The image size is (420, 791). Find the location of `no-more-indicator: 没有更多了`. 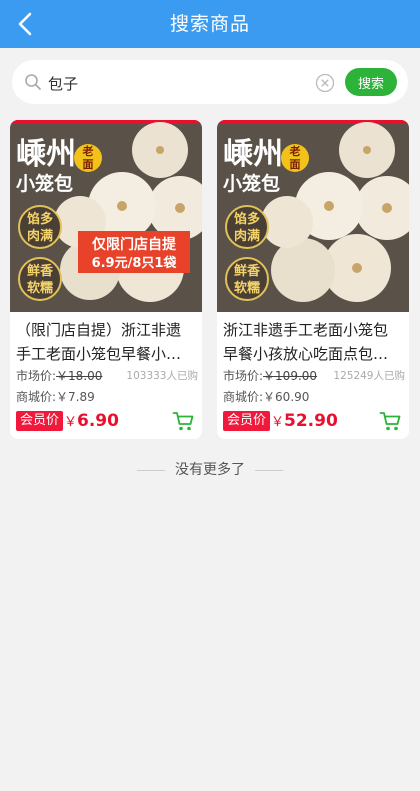

no-more-indicator: 没有更多了 is located at coordinates (210, 470).